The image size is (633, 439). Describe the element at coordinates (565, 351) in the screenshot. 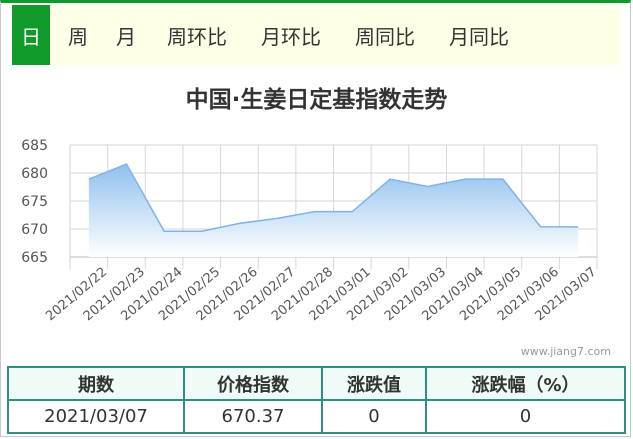

I see `watermark: www.jiang7.com` at that location.